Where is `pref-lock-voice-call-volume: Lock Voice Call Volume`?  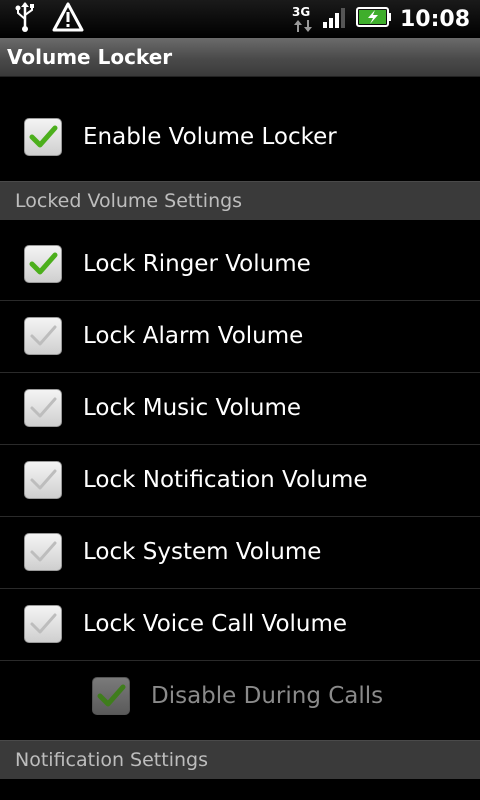
pref-lock-voice-call-volume: Lock Voice Call Volume is located at coordinates (240, 624).